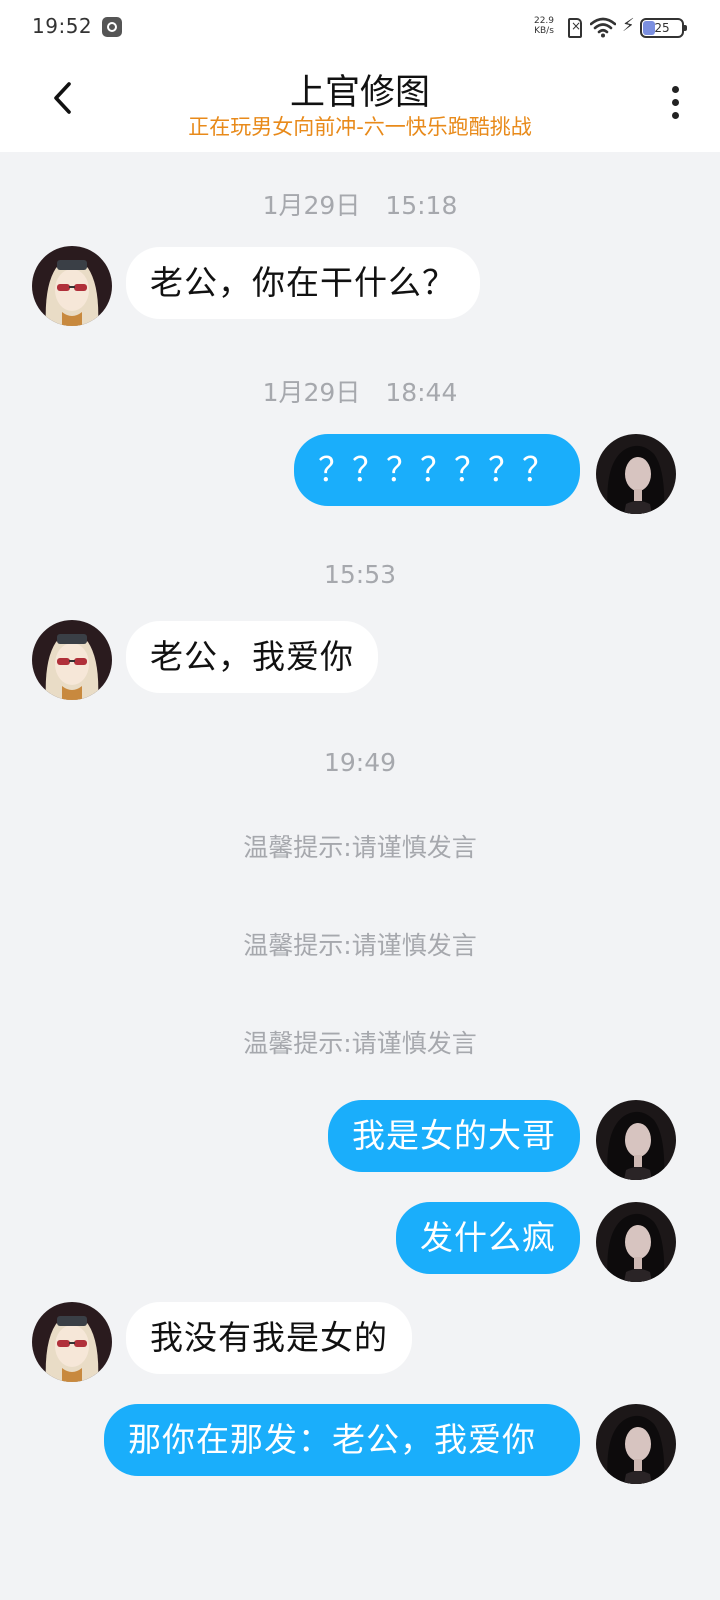 The width and height of the screenshot is (720, 1600). I want to click on timestamp: 19:49, so click(360, 762).